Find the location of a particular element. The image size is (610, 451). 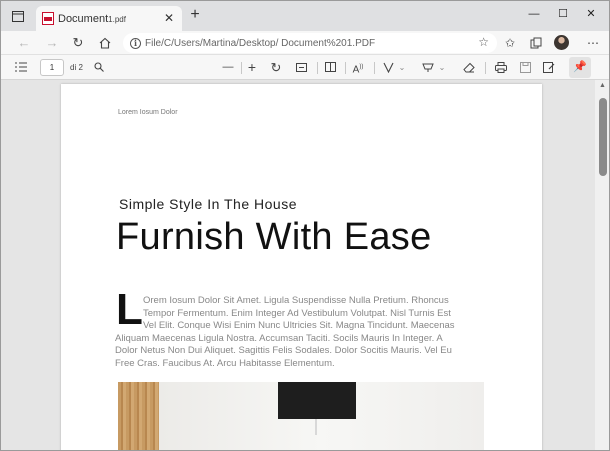

vertical-scrollbar: ▲ is located at coordinates (602, 265).